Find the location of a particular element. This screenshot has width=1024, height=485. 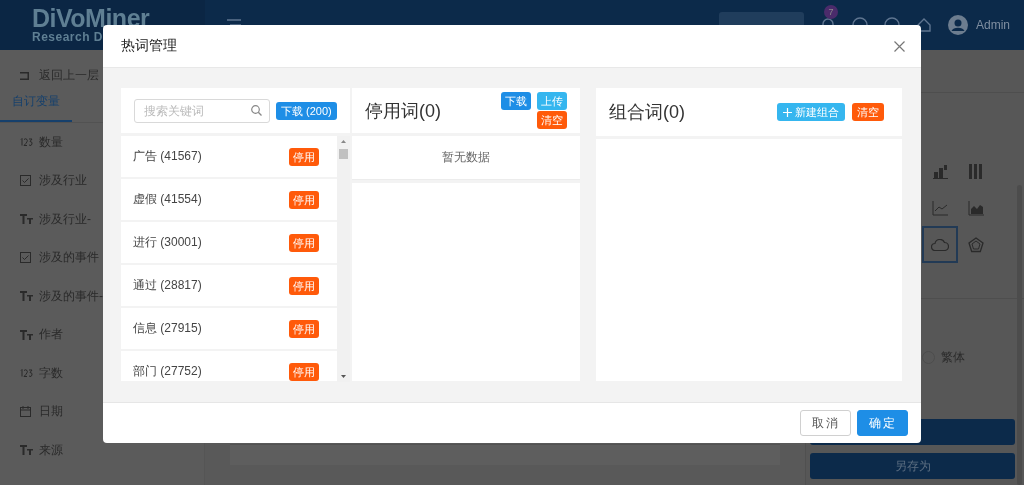

word-item: 部门 (27752) is located at coordinates (167, 371).